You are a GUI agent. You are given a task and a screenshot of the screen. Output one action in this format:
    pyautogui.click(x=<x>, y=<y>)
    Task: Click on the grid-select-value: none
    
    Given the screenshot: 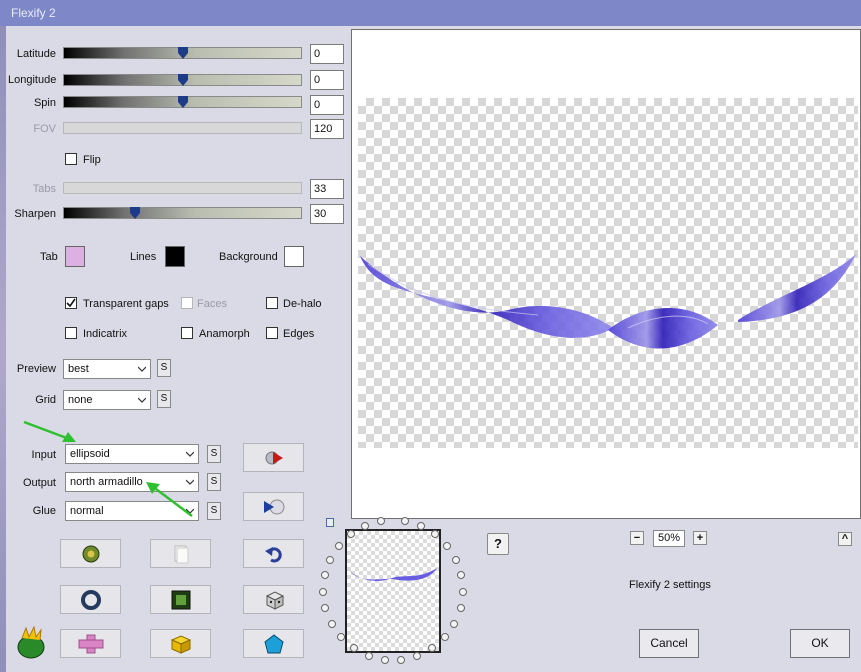 What is the action you would take?
    pyautogui.click(x=80, y=400)
    